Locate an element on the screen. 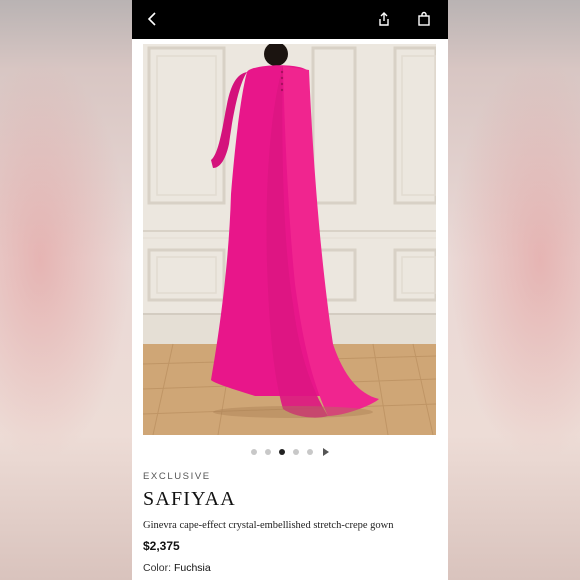 The width and height of the screenshot is (580, 580). carousel-dot-active is located at coordinates (282, 452).